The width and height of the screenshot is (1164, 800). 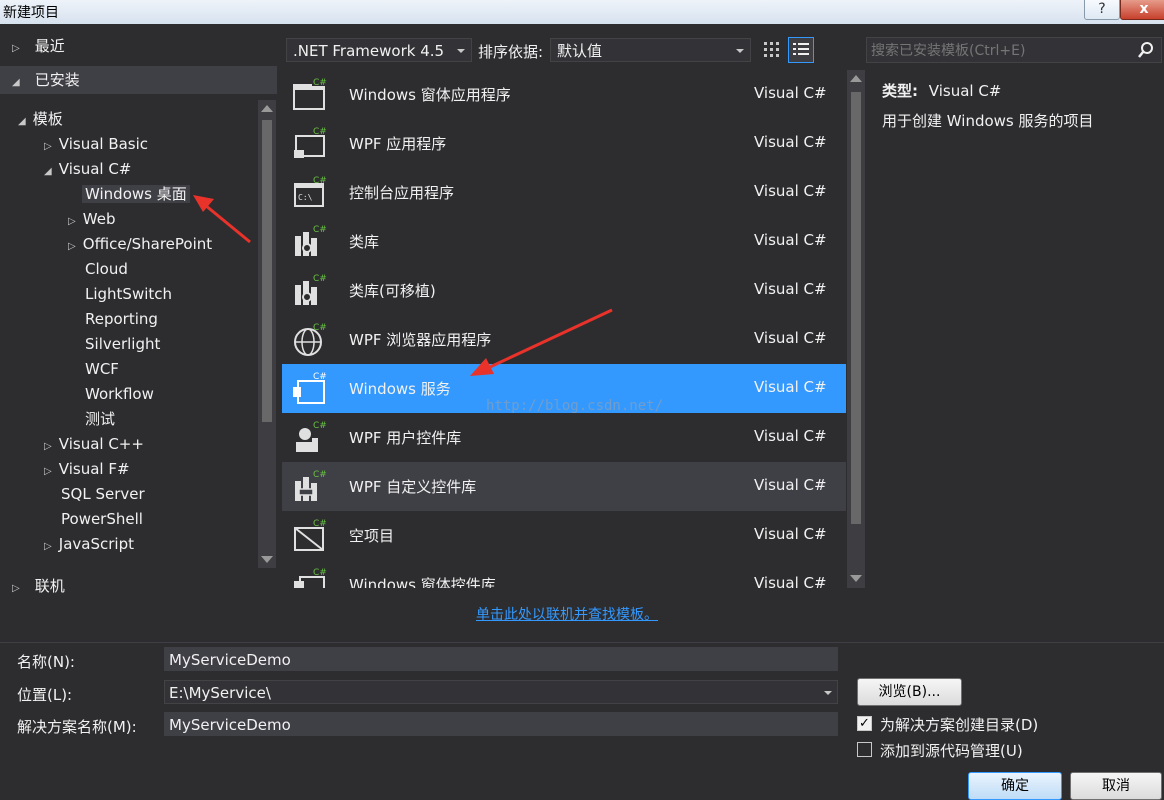 I want to click on location-field: E:\MyService\, so click(x=501, y=692).